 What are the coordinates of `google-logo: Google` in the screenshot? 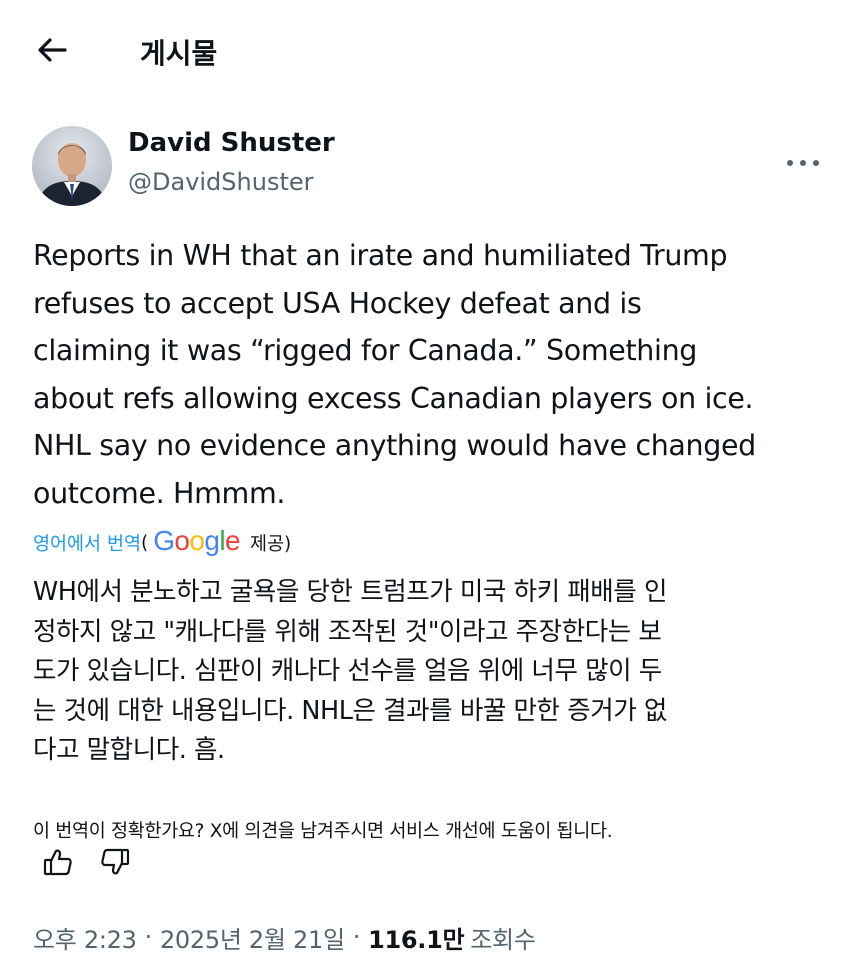 It's located at (196, 541).